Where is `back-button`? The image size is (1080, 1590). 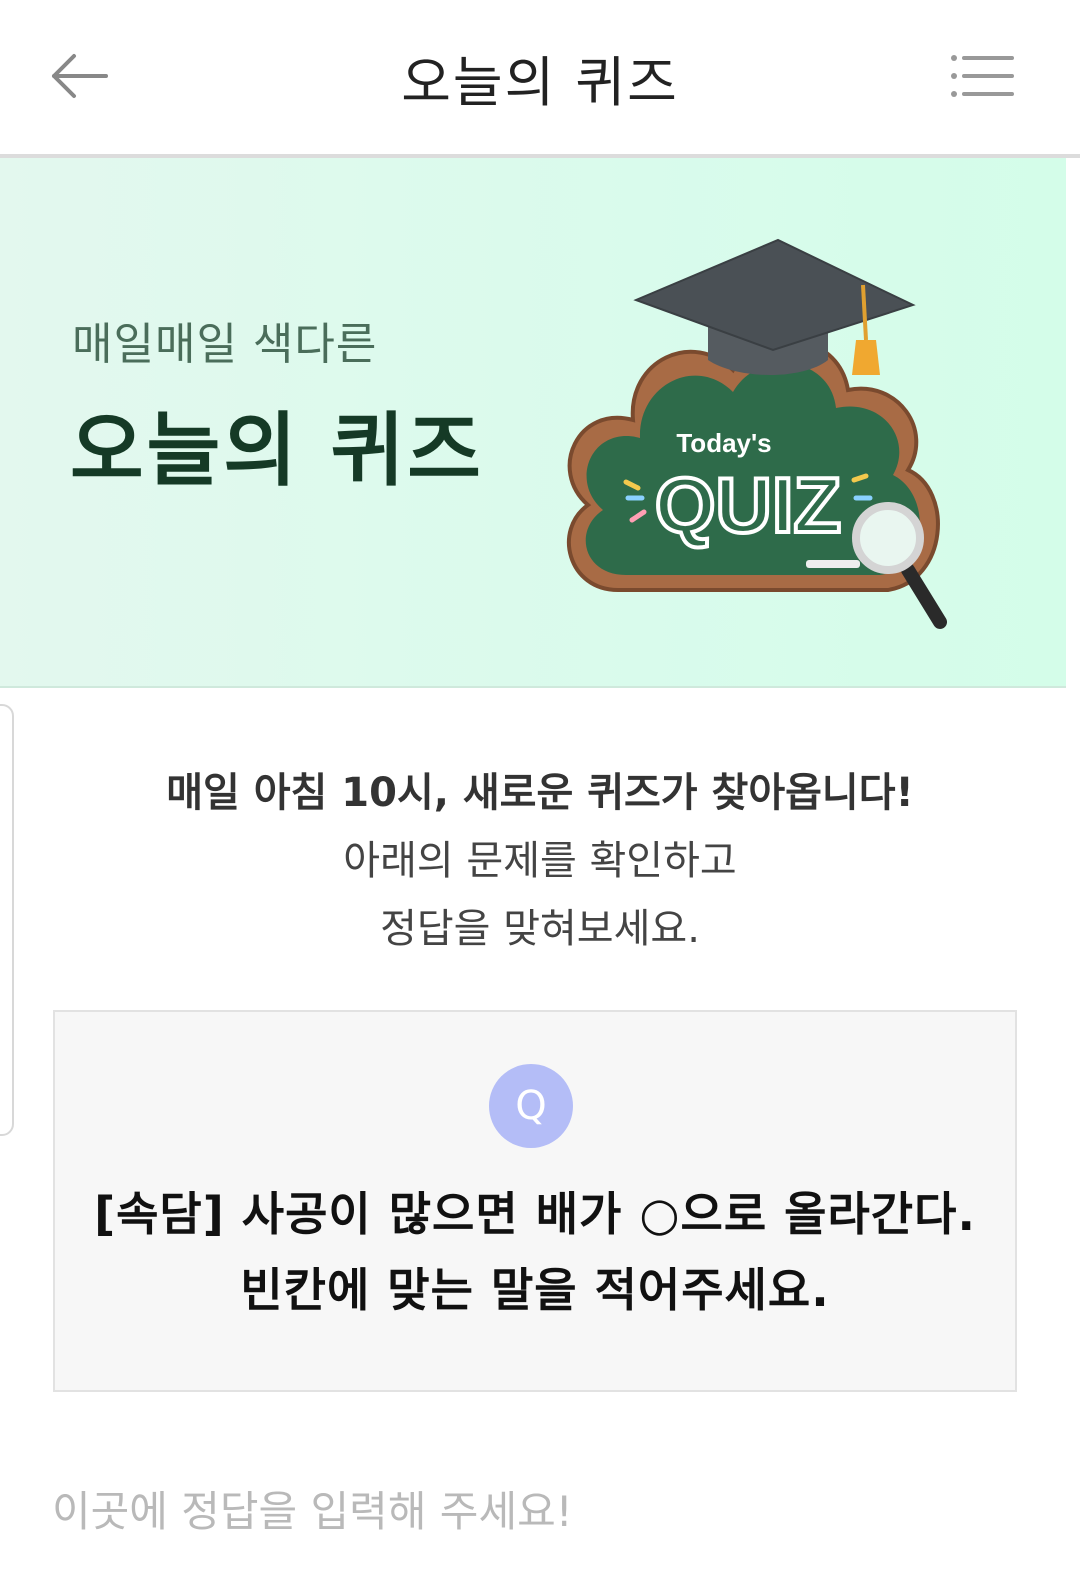 back-button is located at coordinates (80, 76).